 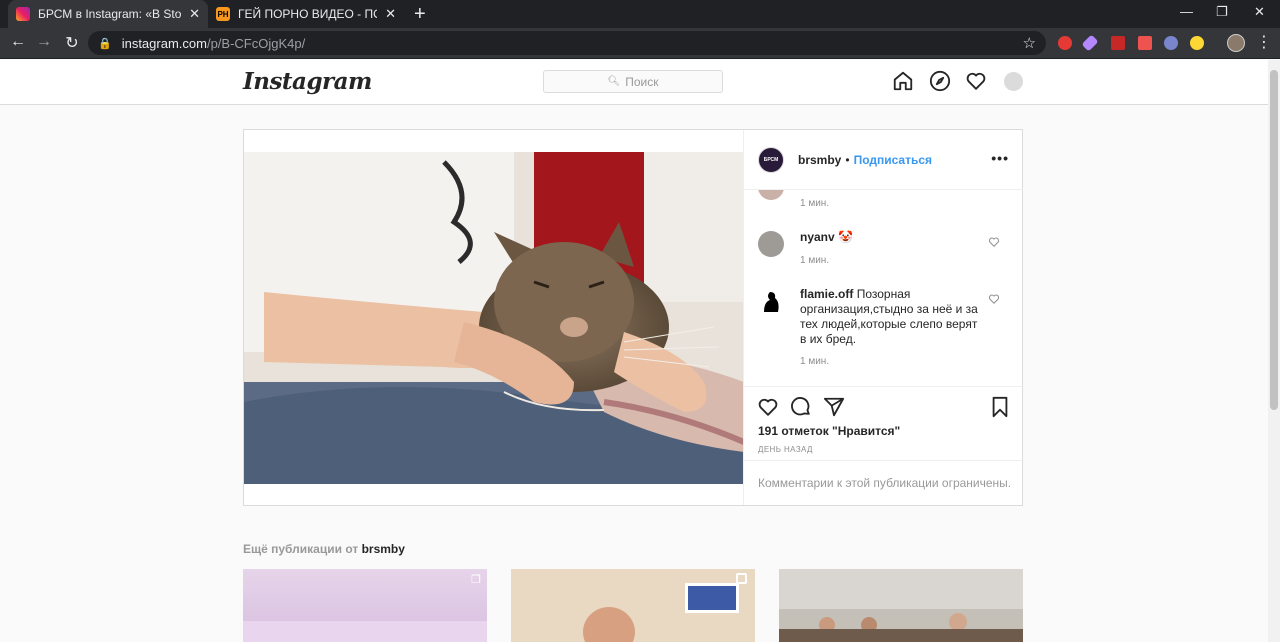 I want to click on reload-button: ↻, so click(x=72, y=43).